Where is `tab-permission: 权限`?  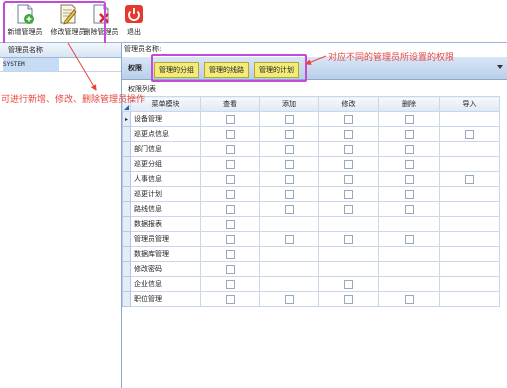 tab-permission: 权限 is located at coordinates (135, 68).